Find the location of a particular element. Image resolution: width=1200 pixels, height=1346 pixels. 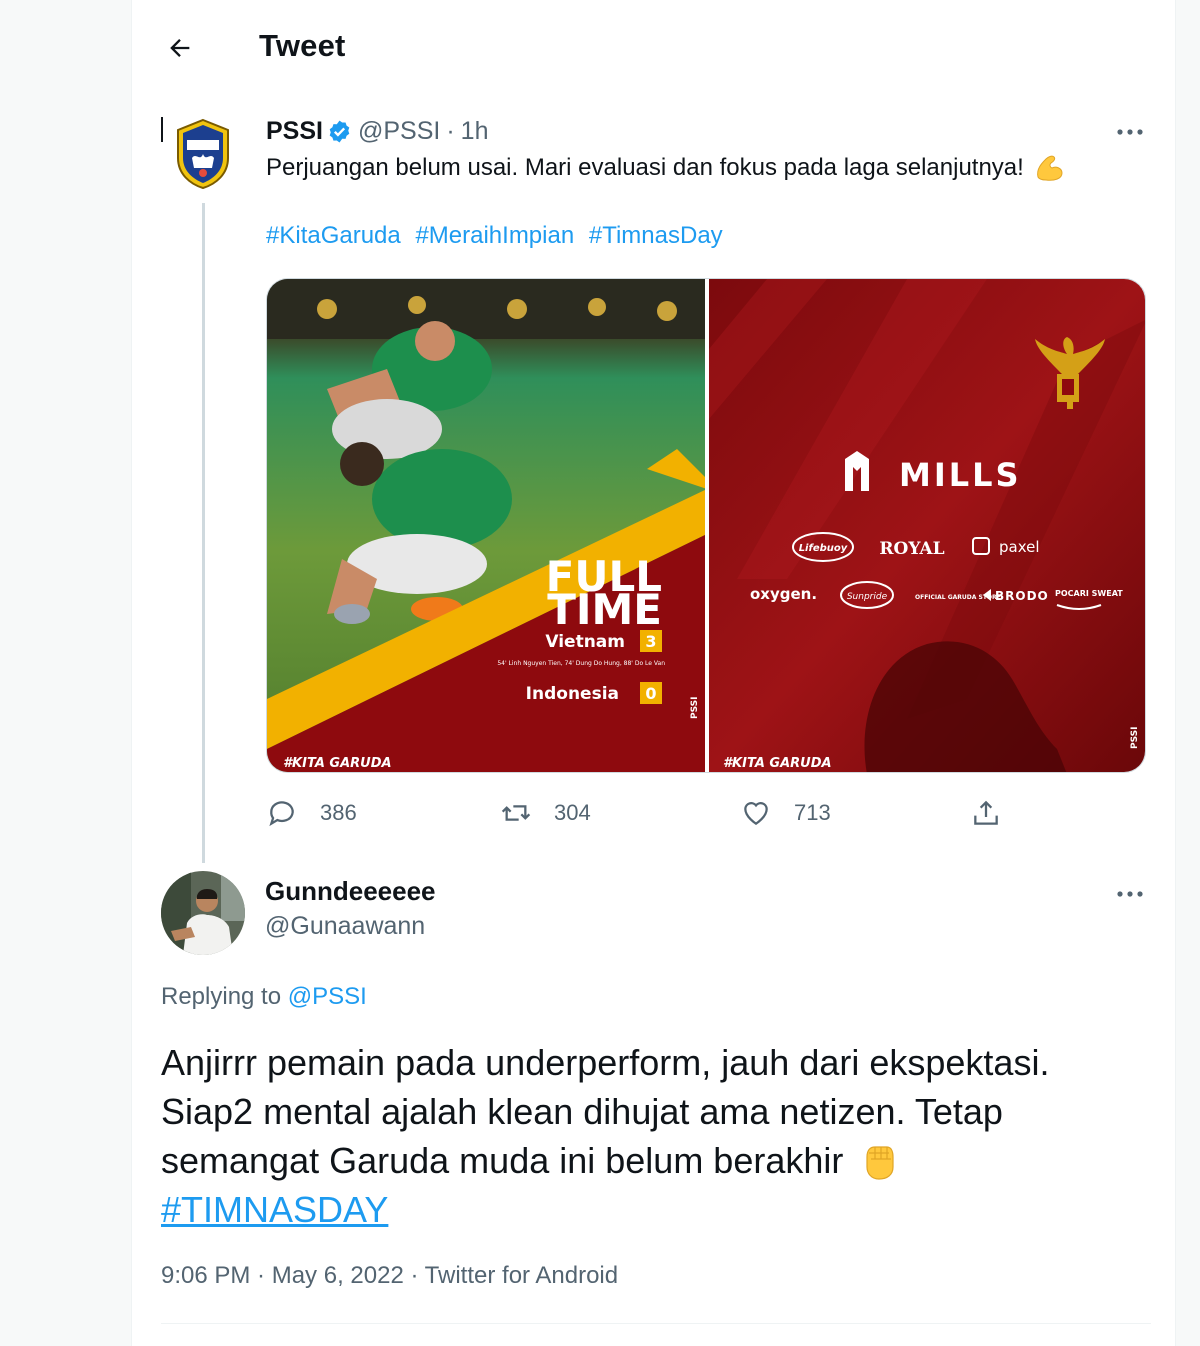

like-count: 713 is located at coordinates (812, 812).